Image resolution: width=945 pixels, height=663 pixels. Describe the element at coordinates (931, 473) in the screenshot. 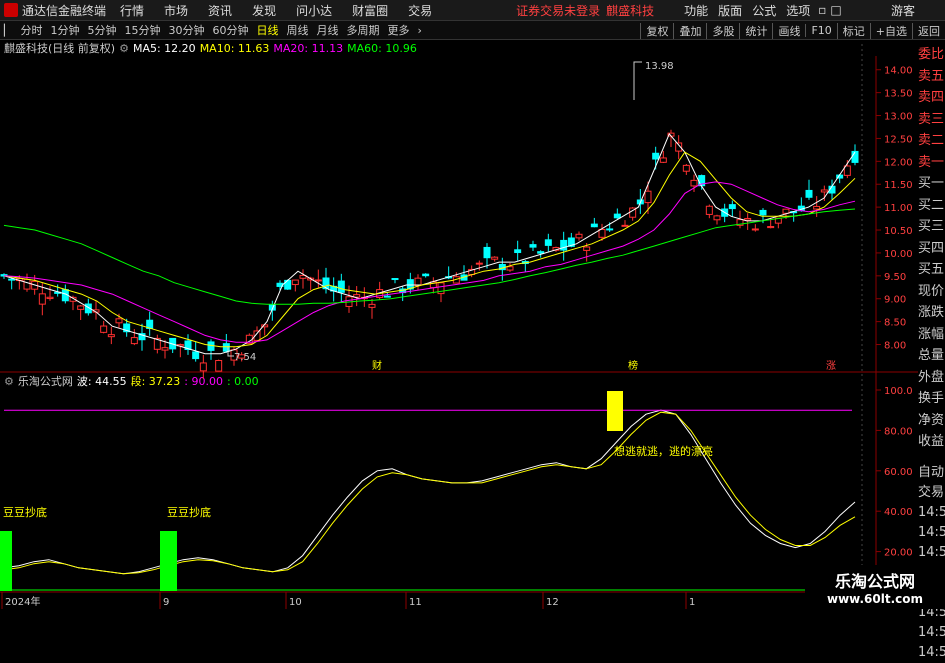

I see `tick-item-0: 自动` at that location.